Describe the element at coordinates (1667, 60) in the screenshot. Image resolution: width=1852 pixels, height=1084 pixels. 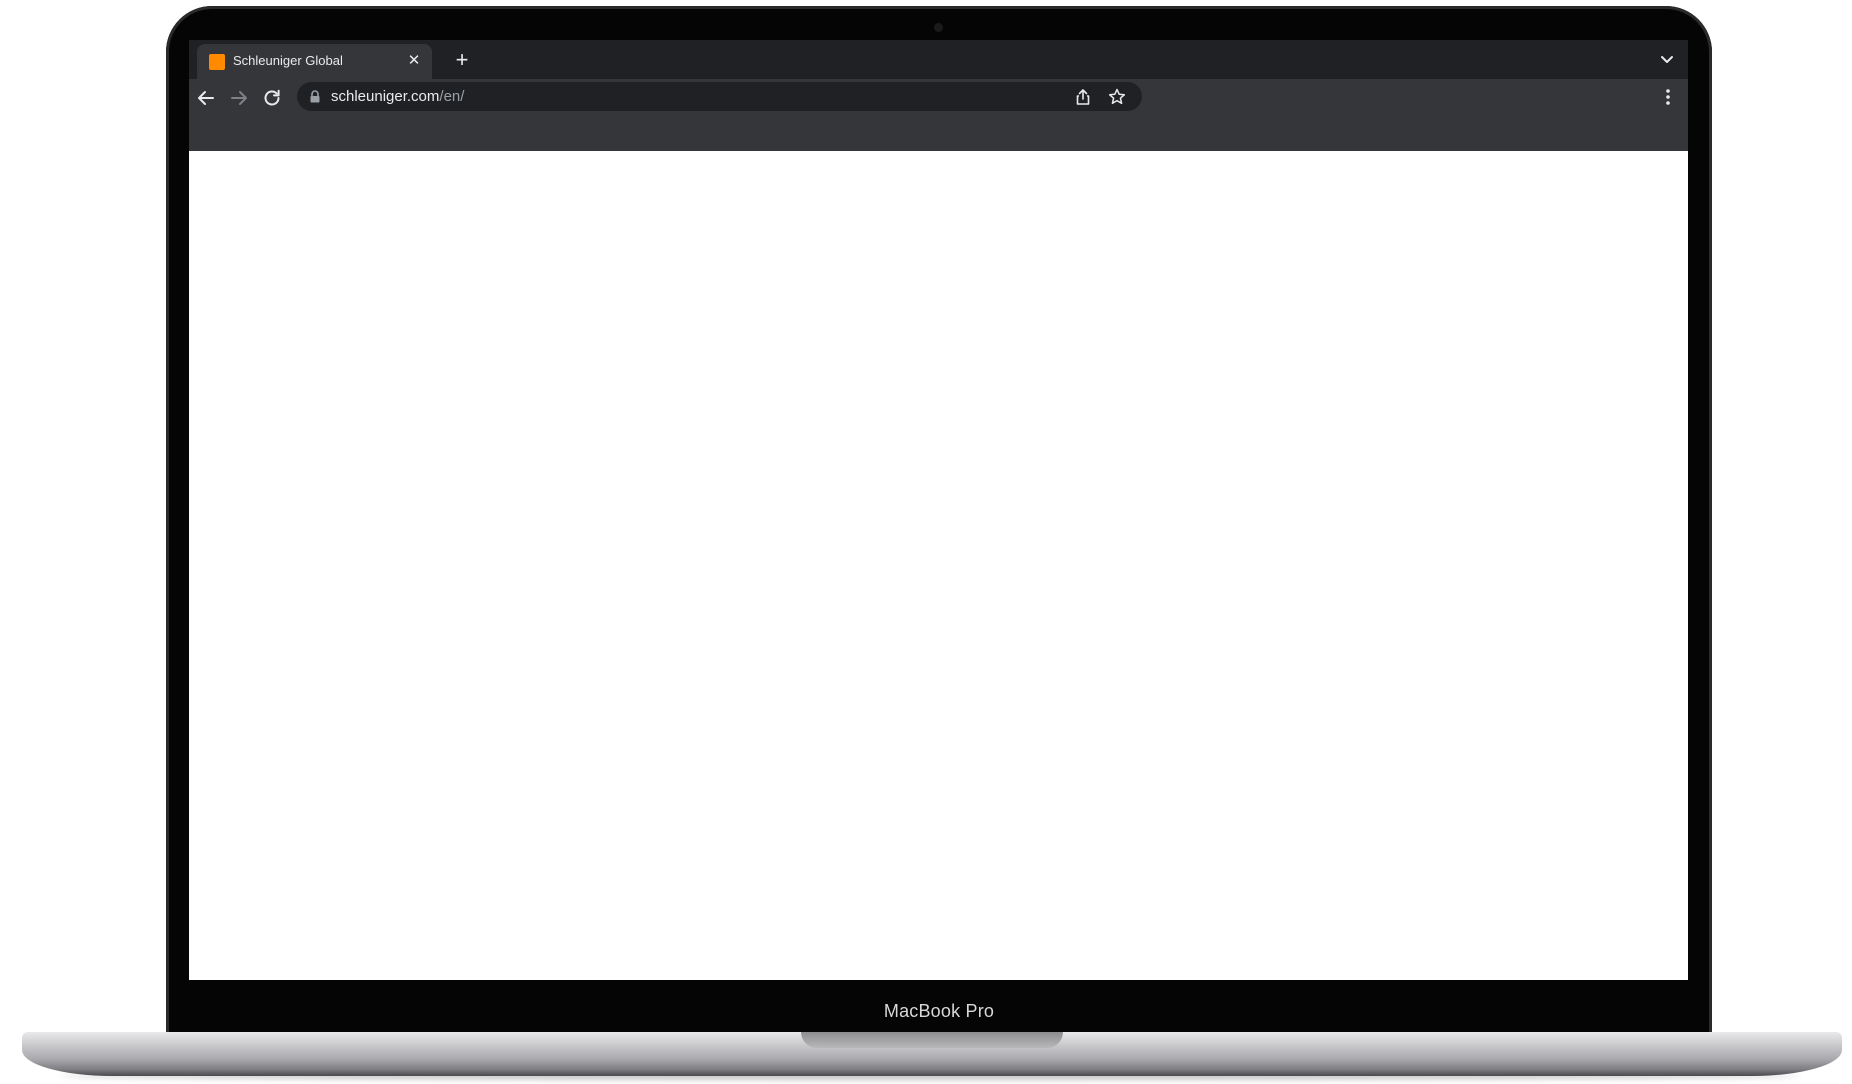
I see `chevron-down-icon` at that location.